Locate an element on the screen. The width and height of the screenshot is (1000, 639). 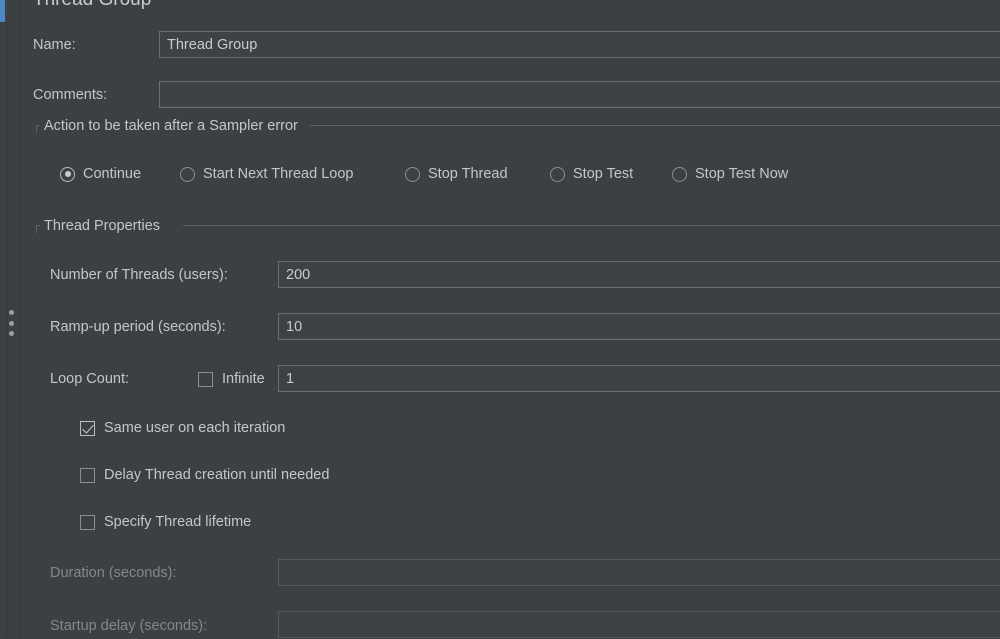
radio-stop-thread-label: Stop Thread is located at coordinates (468, 174).